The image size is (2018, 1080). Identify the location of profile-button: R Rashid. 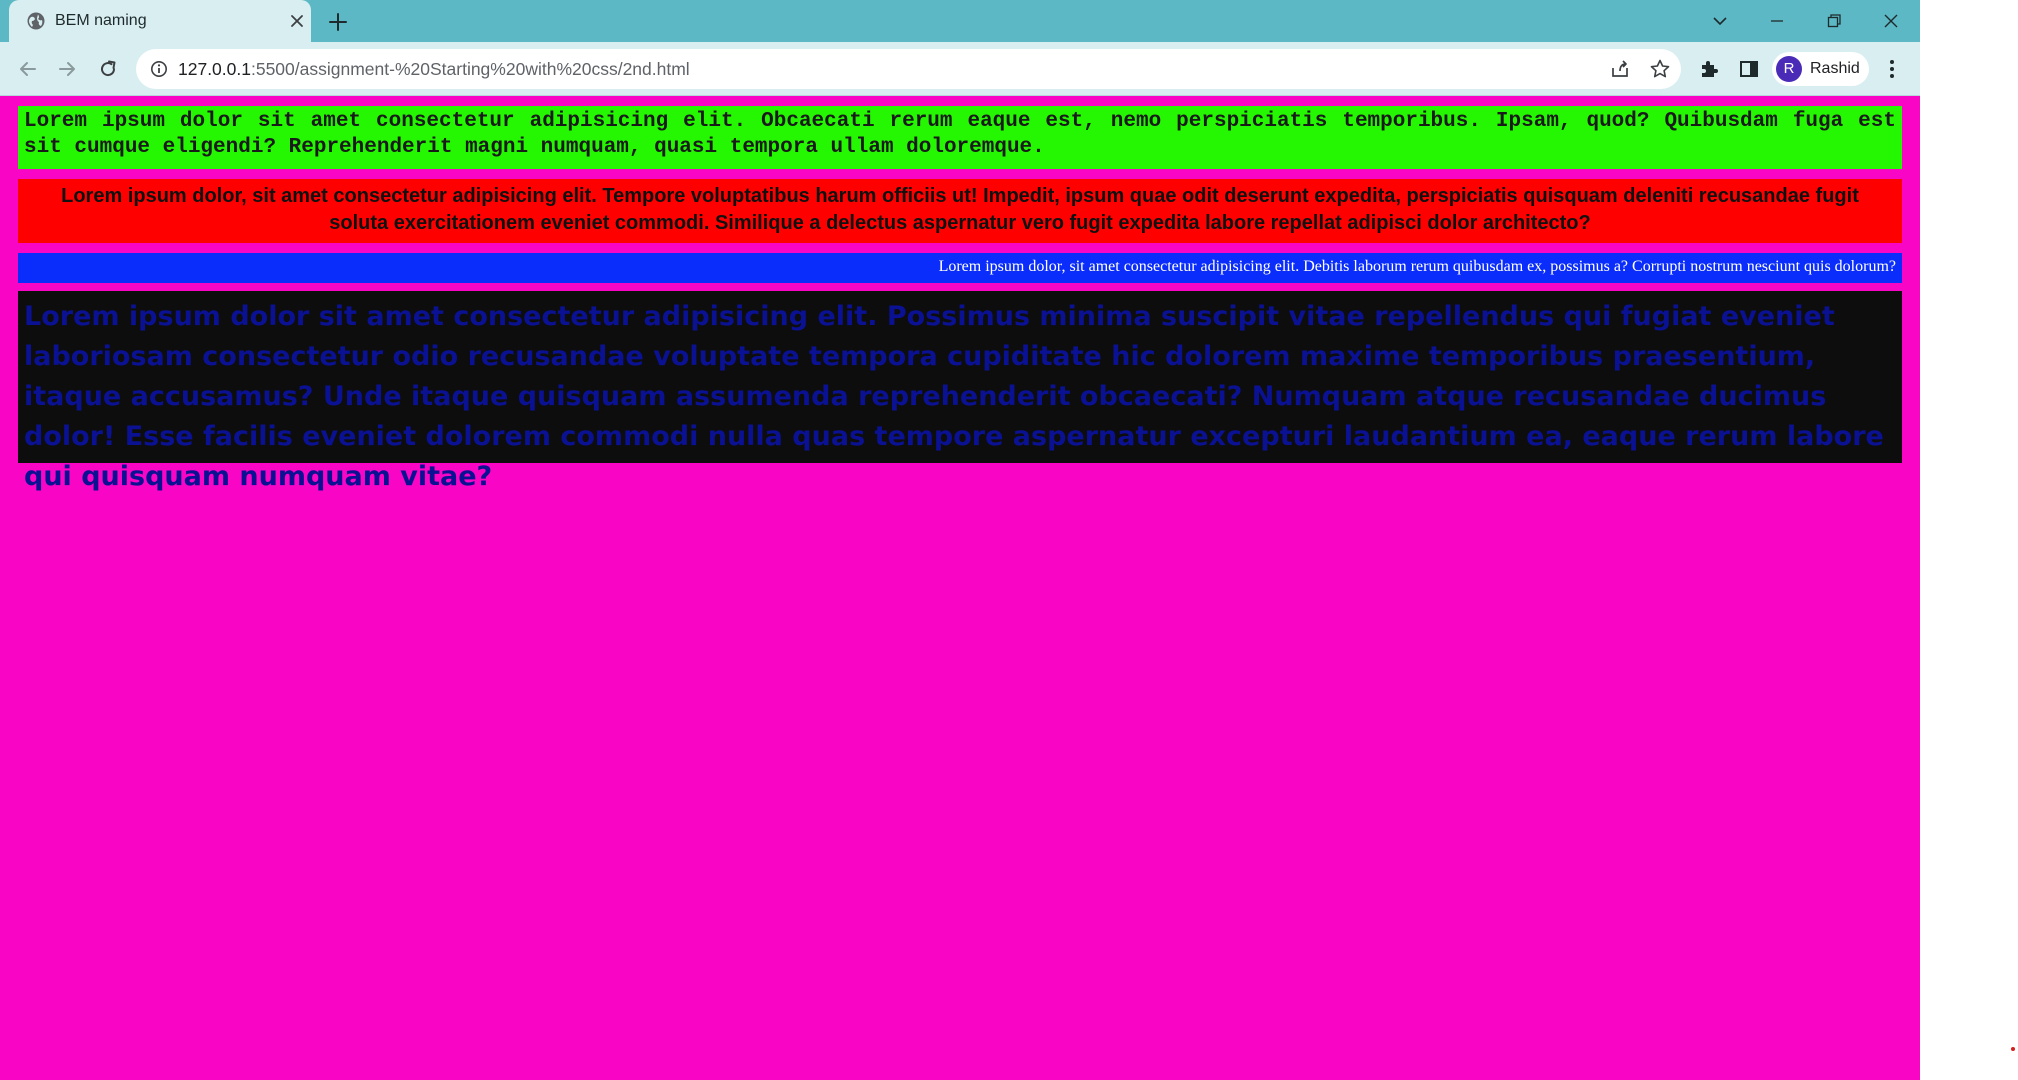
(1820, 69).